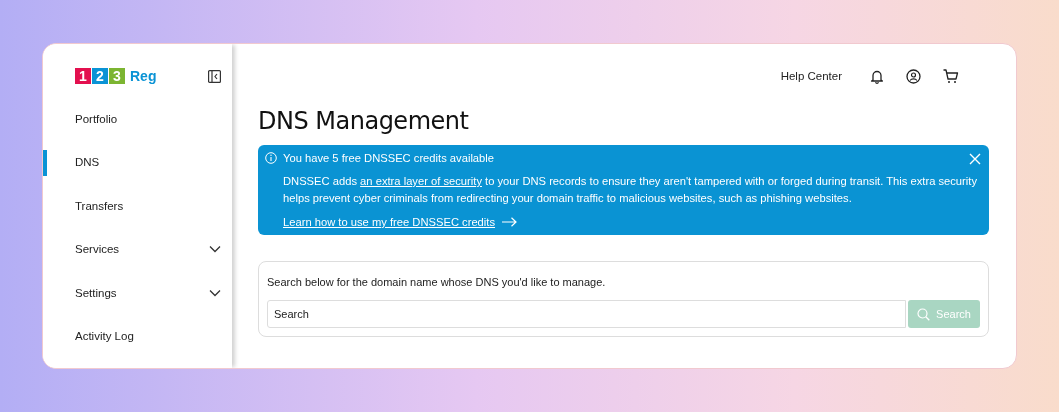  I want to click on sidebar-item: Services, so click(137, 249).